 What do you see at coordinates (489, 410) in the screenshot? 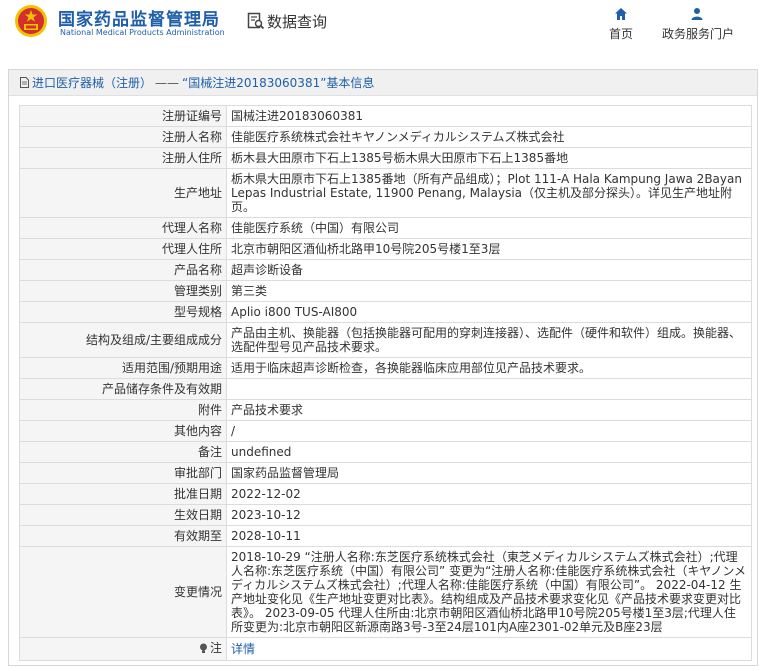
I see `row-value: 产品技术要求` at bounding box center [489, 410].